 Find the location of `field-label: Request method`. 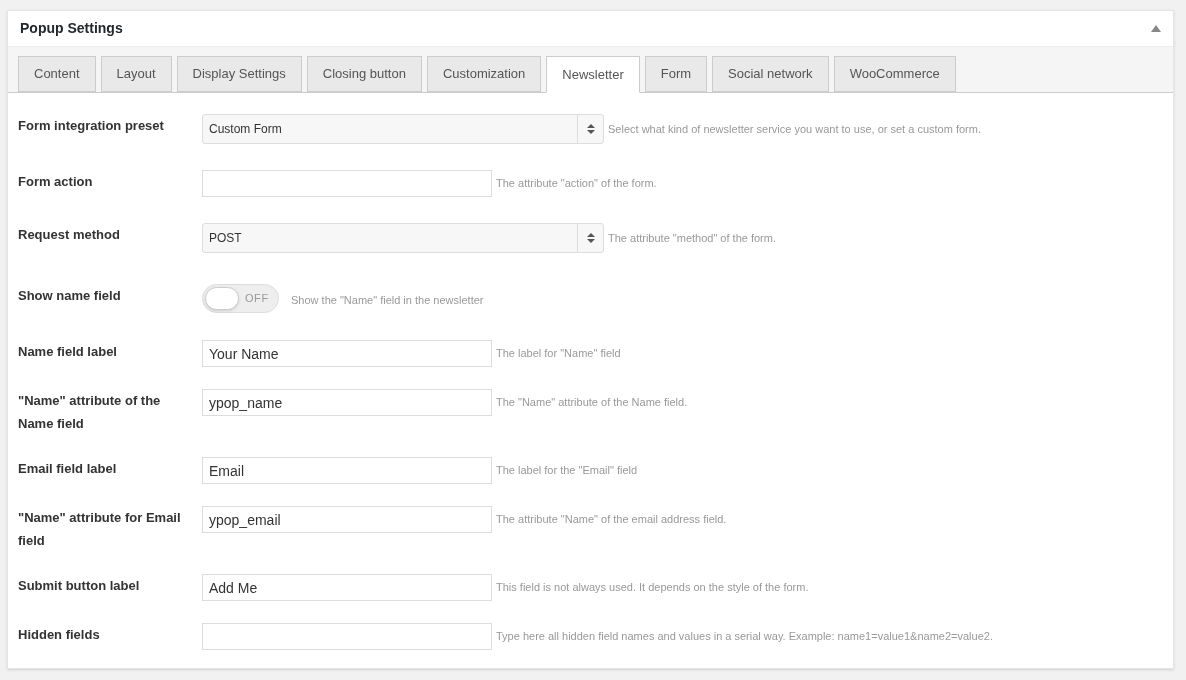

field-label: Request method is located at coordinates (69, 234).